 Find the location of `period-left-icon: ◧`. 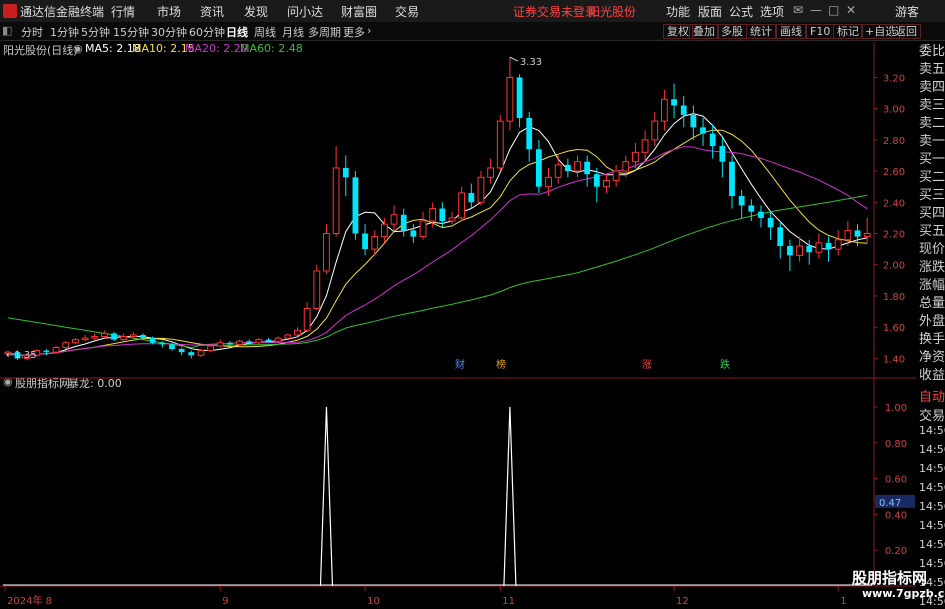

period-left-icon: ◧ is located at coordinates (7, 30).